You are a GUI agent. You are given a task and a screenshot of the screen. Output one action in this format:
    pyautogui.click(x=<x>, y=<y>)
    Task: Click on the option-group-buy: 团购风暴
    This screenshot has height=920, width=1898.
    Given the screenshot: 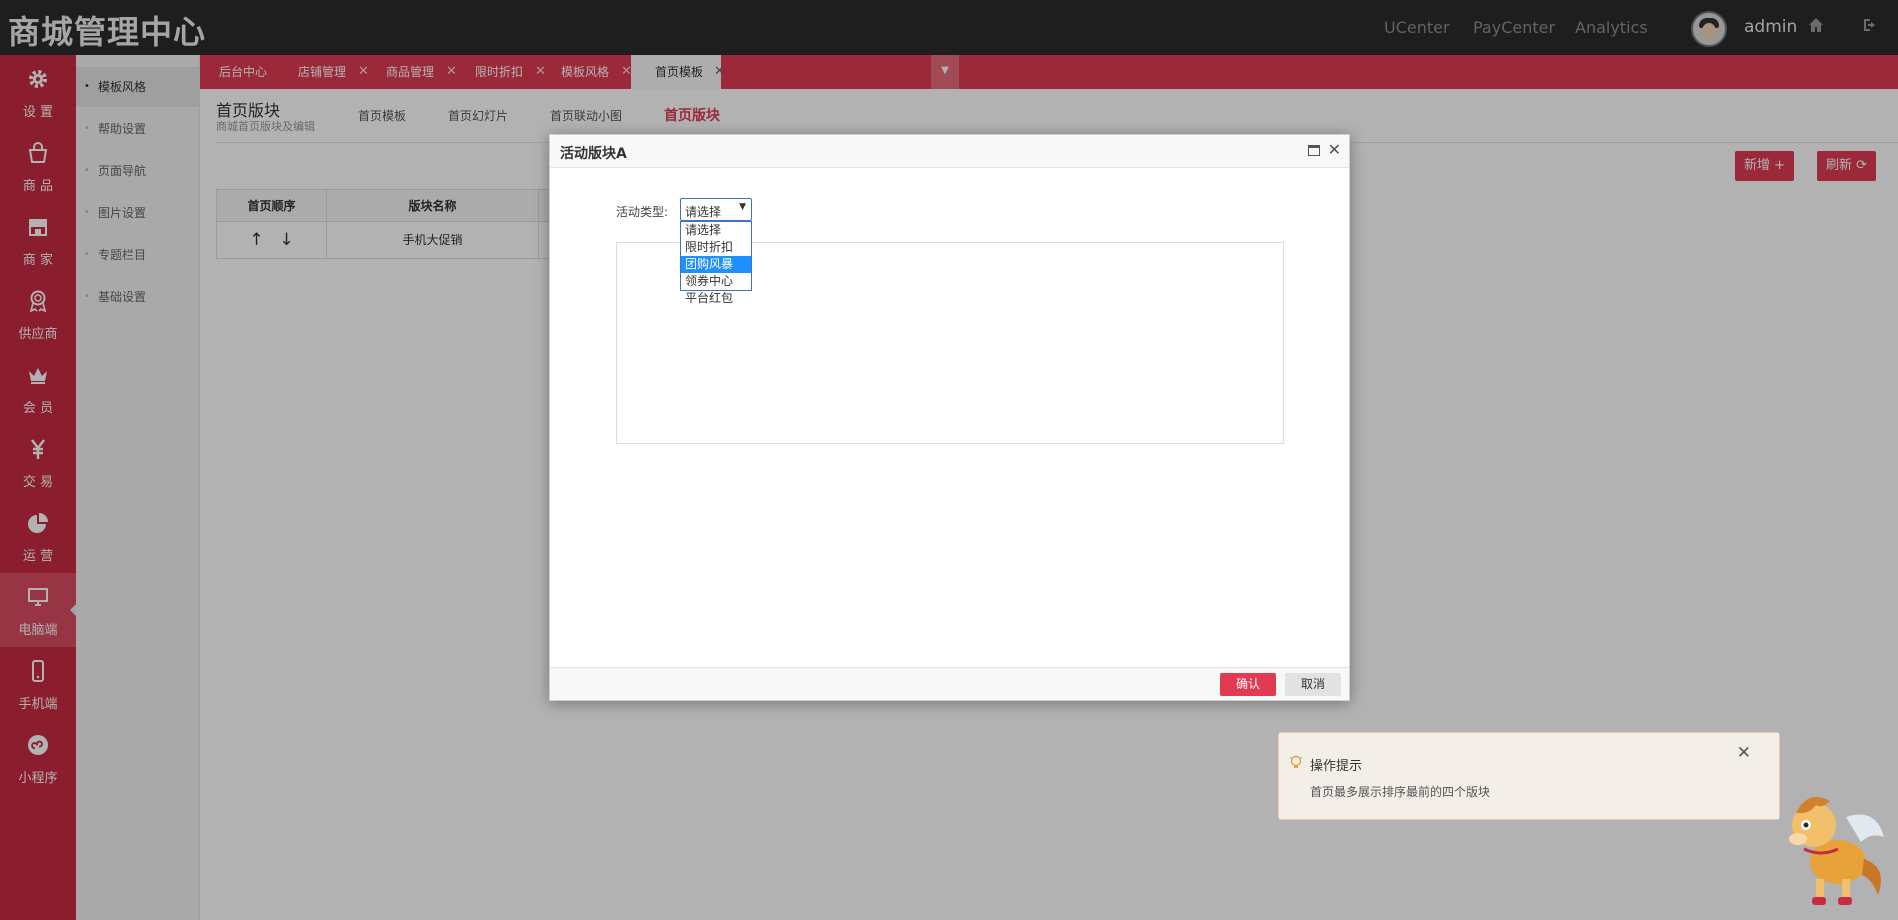 What is the action you would take?
    pyautogui.click(x=716, y=264)
    